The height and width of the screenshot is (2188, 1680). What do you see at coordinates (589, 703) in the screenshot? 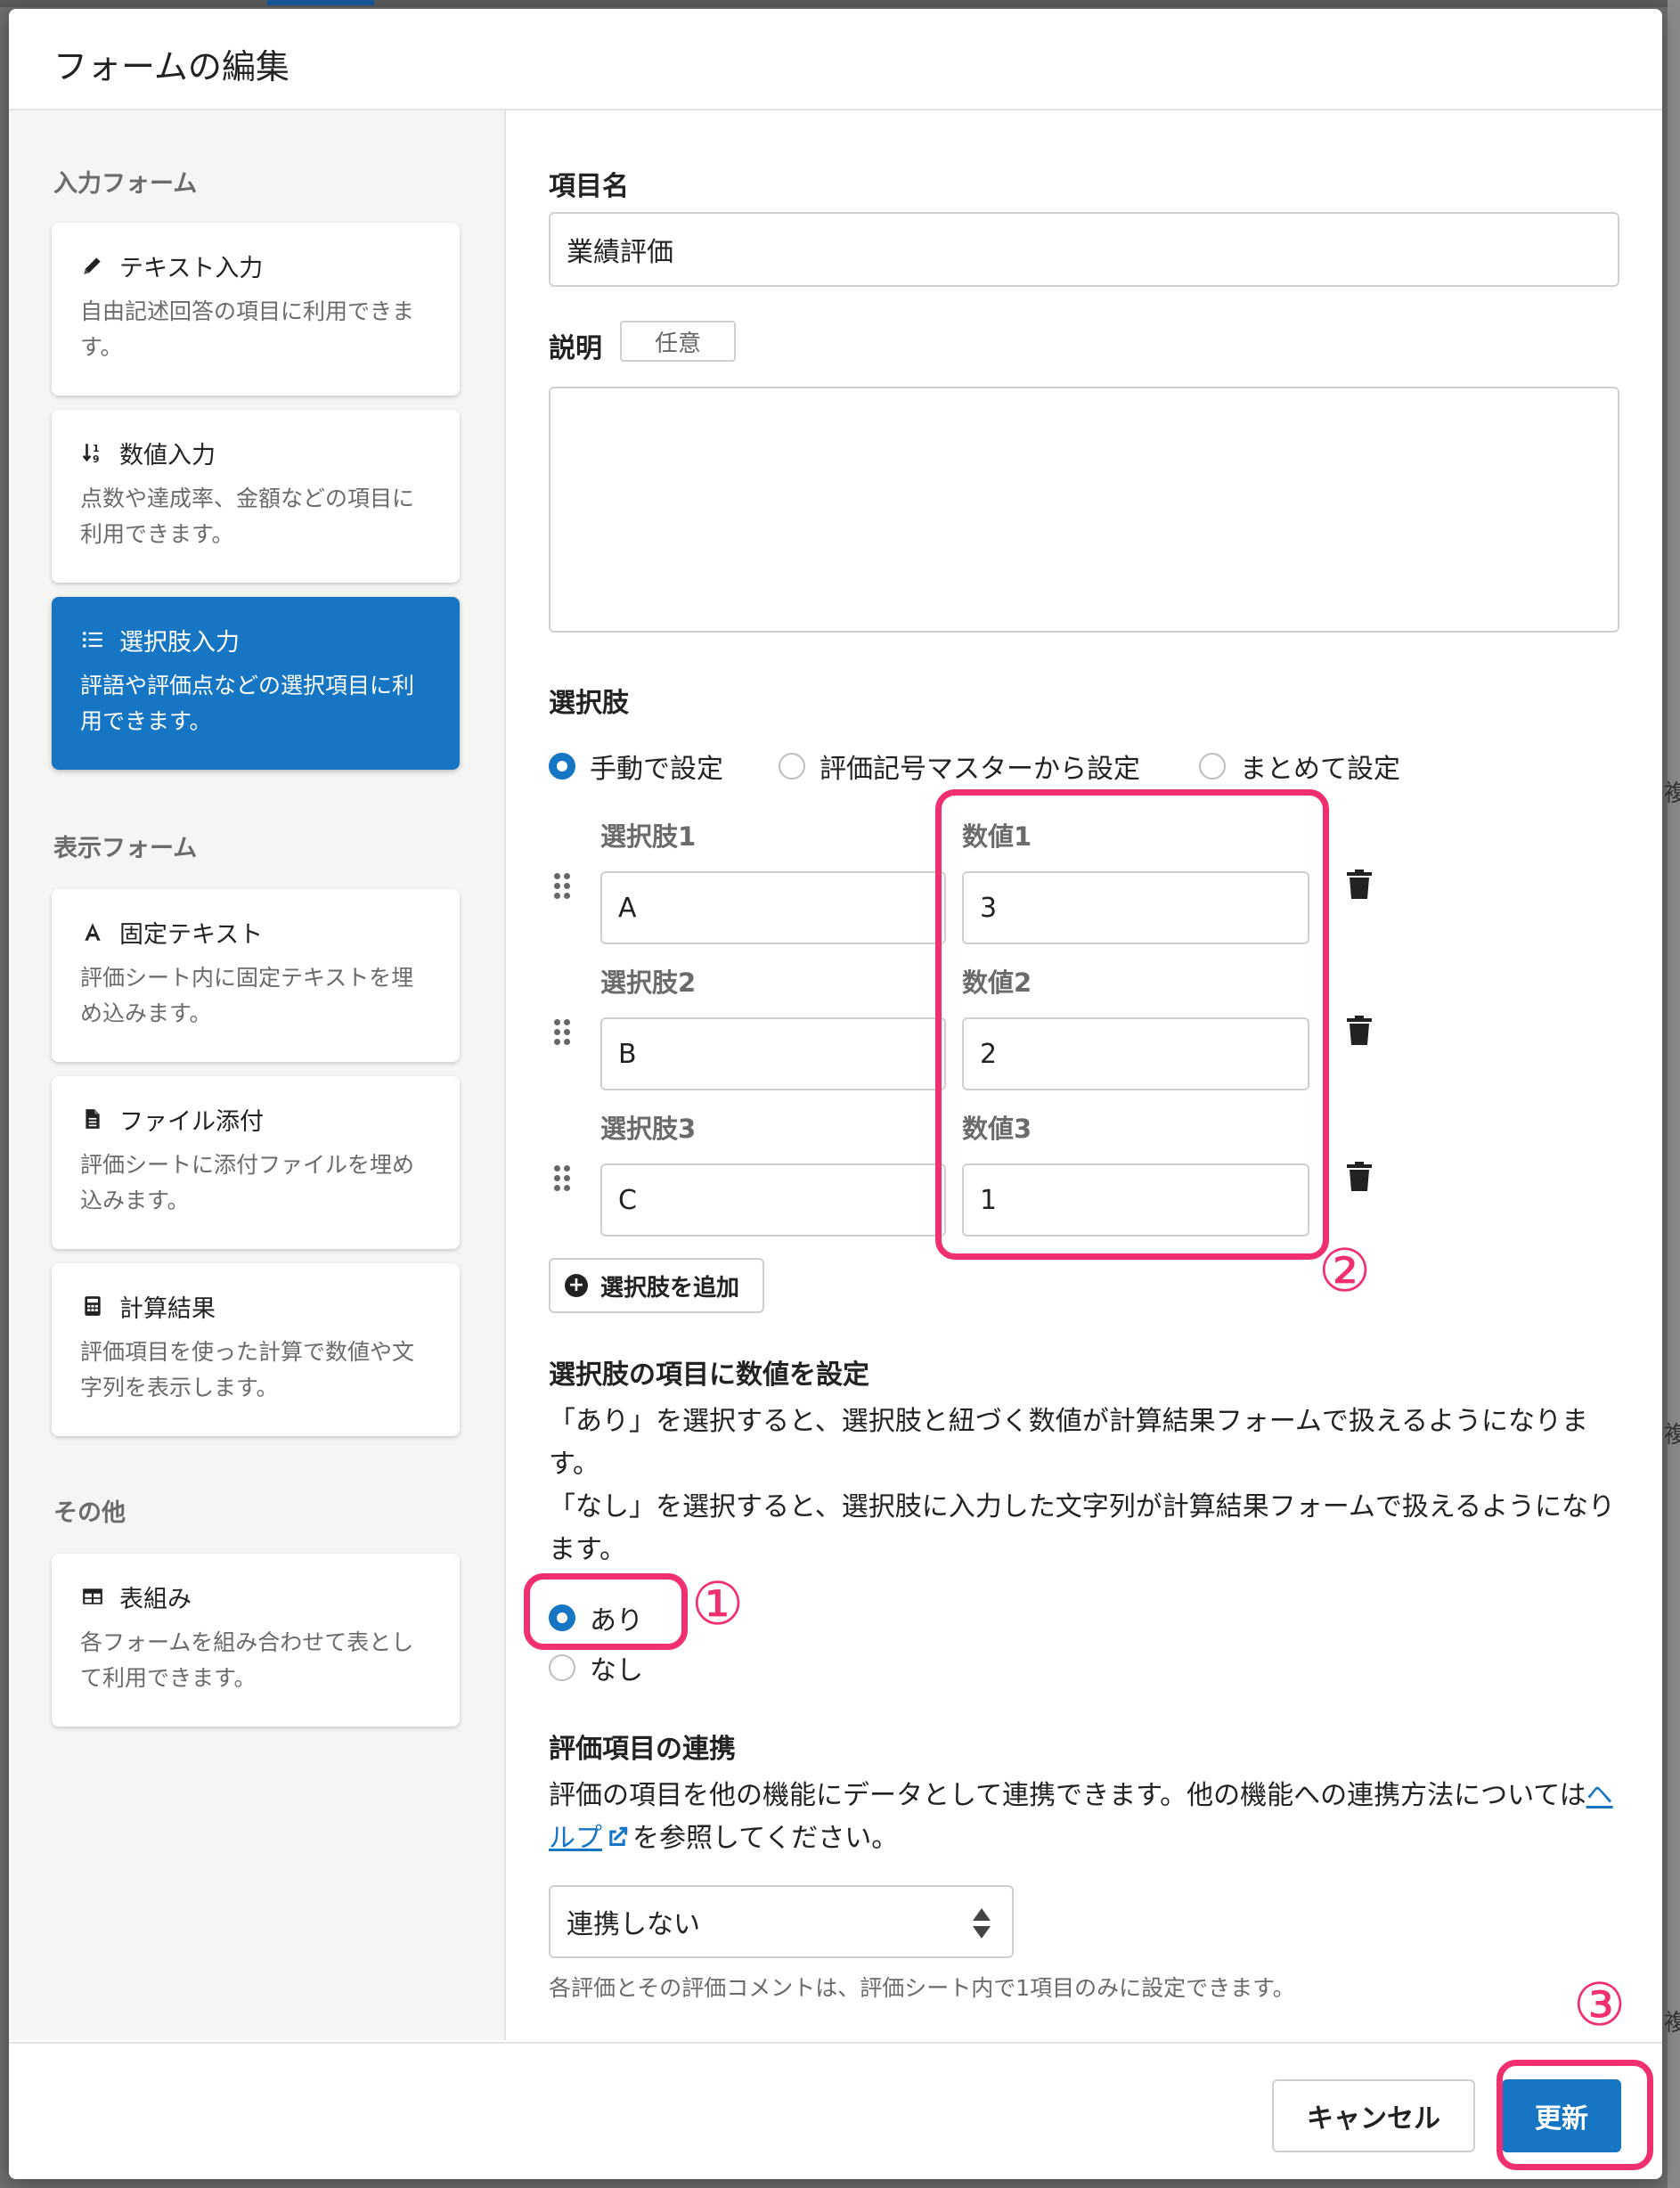
I see `choices-label: 選択肢` at bounding box center [589, 703].